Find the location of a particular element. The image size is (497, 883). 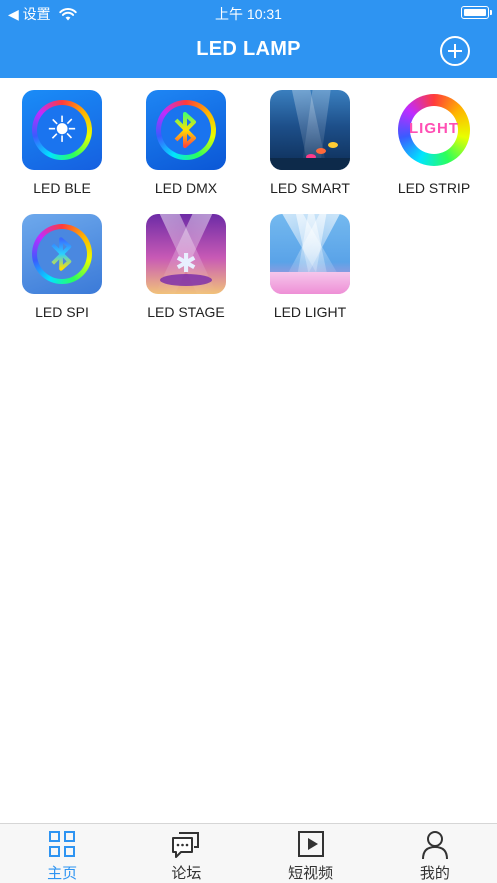

profile-user-icon is located at coordinates (434, 845).